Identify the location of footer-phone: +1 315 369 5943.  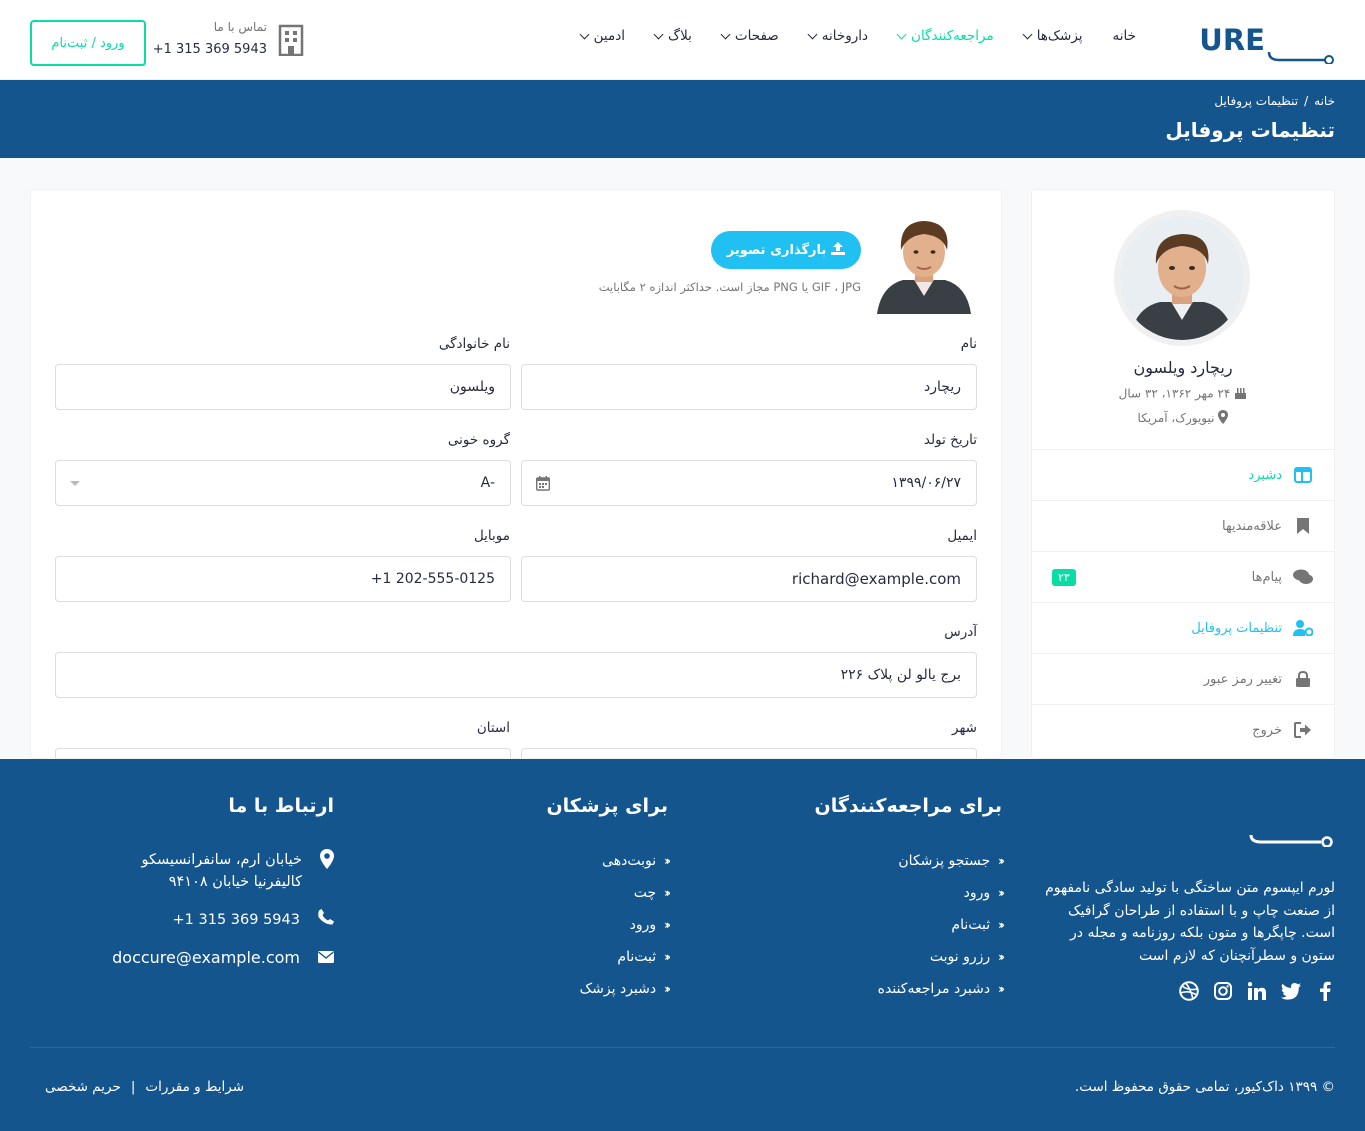
(253, 920).